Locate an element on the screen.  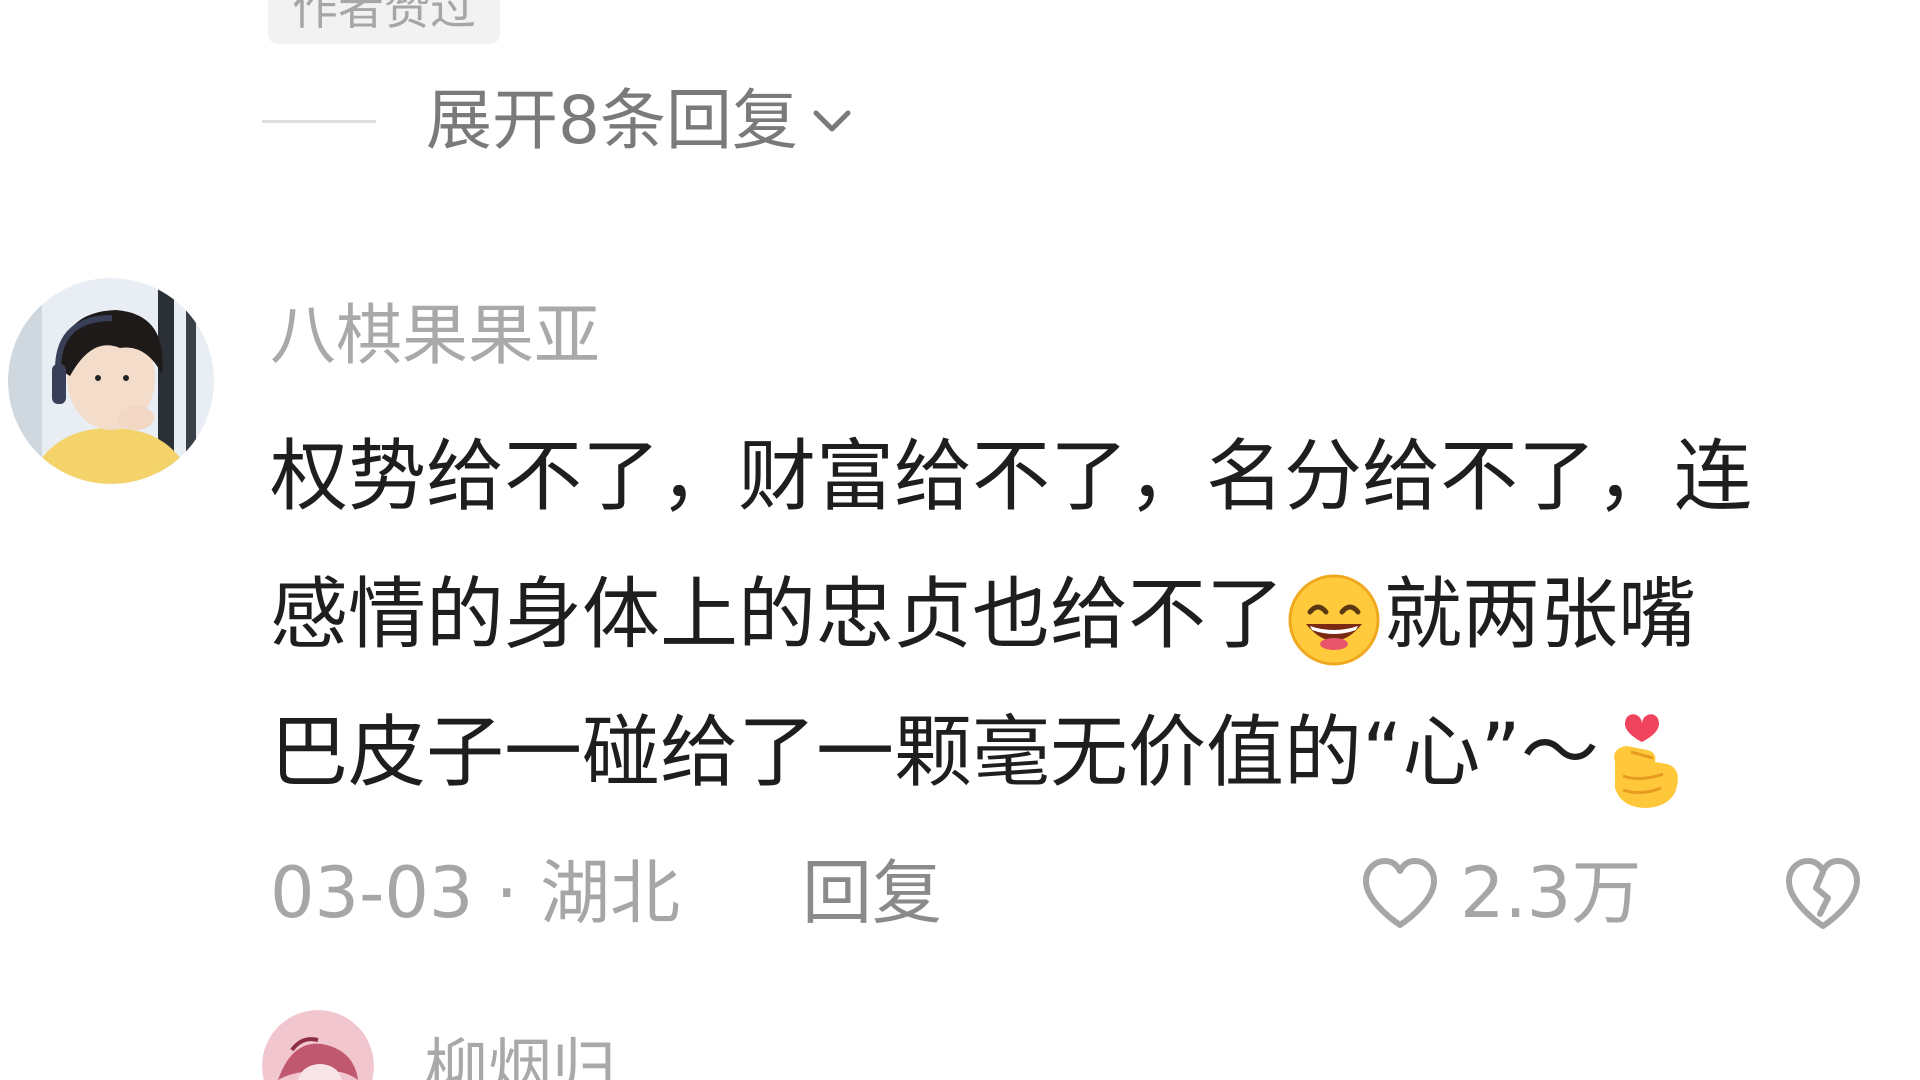
expand-replies-button: 展开8条回复 is located at coordinates (558, 121).